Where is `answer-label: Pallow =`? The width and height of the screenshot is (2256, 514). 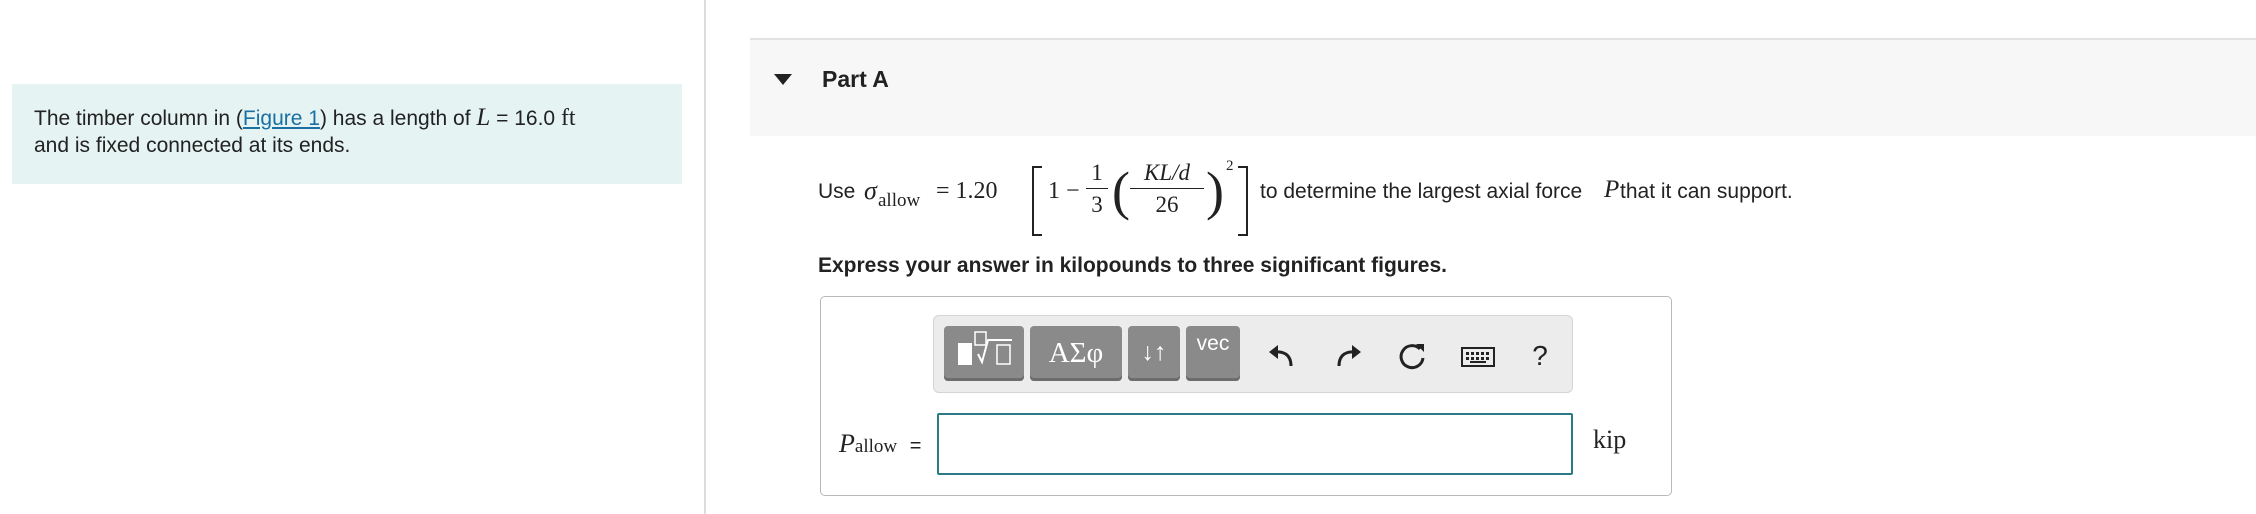 answer-label: Pallow = is located at coordinates (880, 444).